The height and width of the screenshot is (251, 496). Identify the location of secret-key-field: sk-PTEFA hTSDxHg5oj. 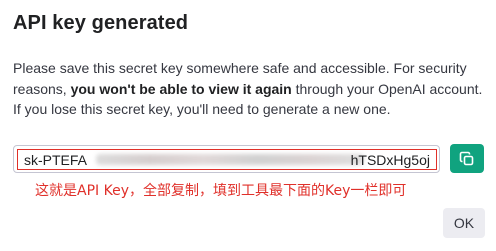
(226, 159).